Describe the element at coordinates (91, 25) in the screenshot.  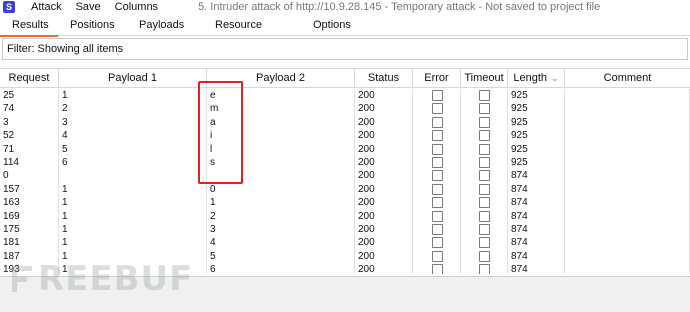
I see `tab-positions: Positions` at that location.